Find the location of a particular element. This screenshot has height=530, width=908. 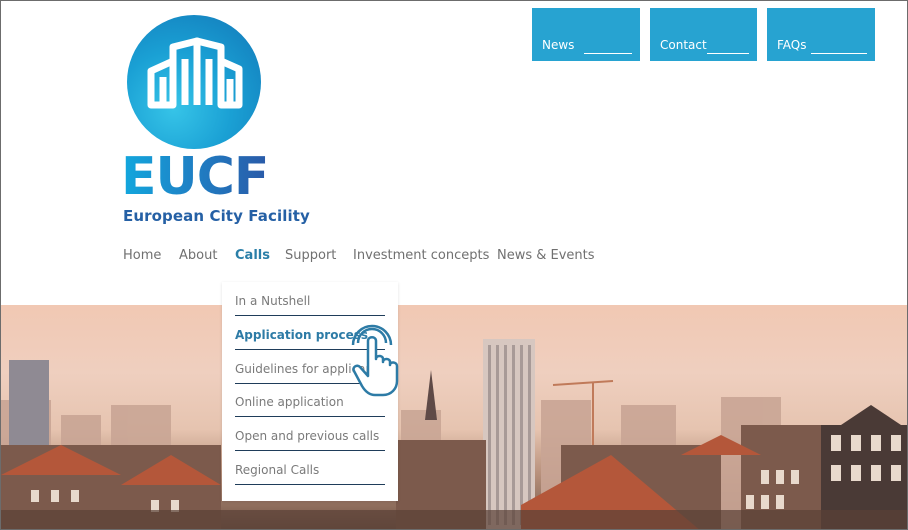

dropdown-item-label: Regional Calls is located at coordinates (277, 470).